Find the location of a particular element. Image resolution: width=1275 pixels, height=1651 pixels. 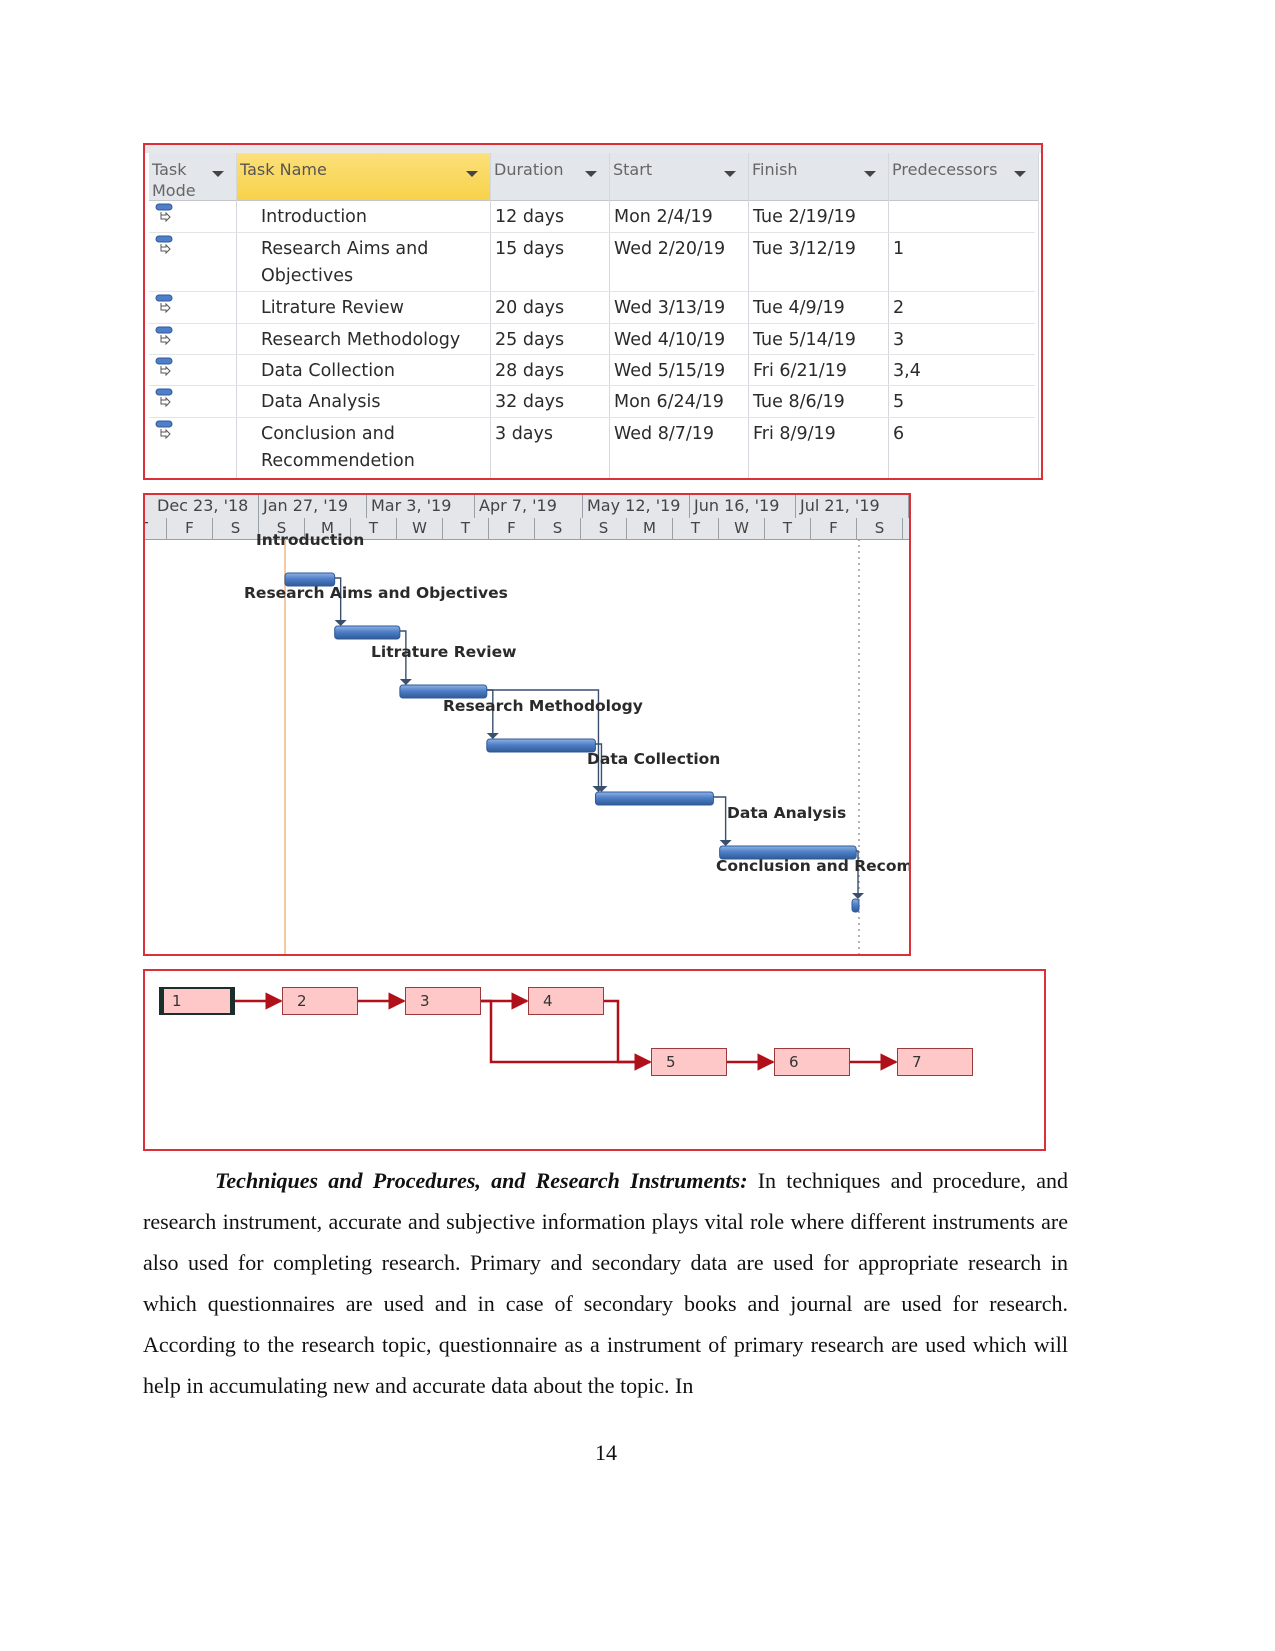

task-name-cell: Introduction is located at coordinates (314, 217).